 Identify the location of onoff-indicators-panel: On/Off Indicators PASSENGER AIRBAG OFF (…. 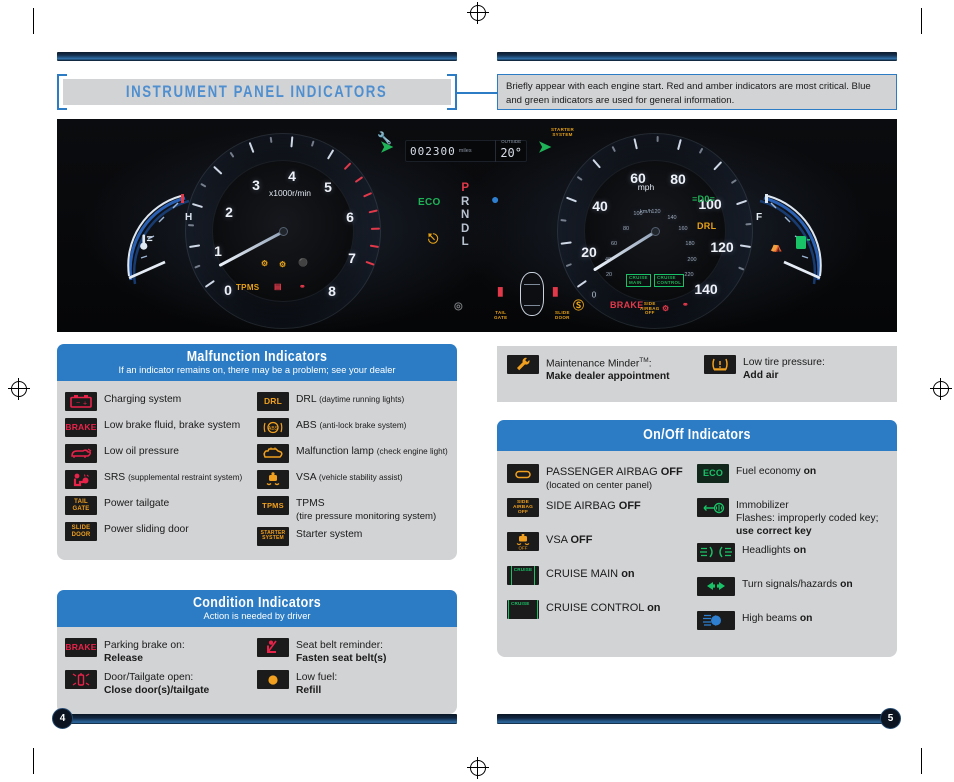
(697, 538).